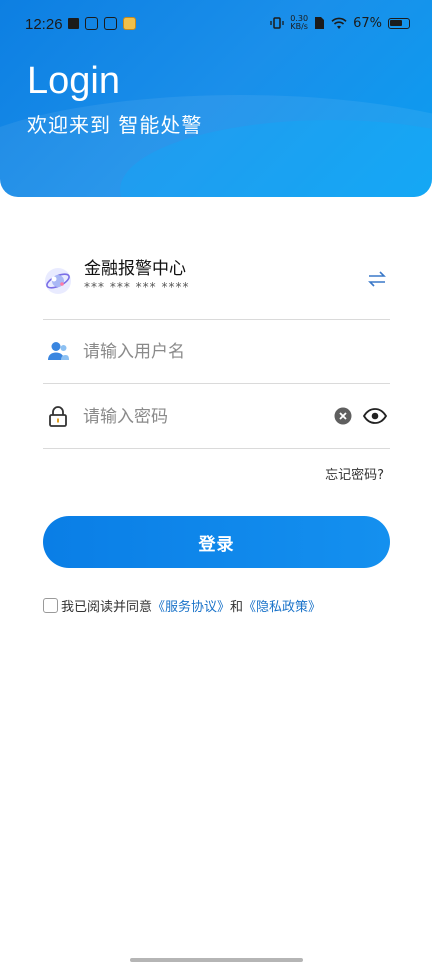 Image resolution: width=432 pixels, height=964 pixels. Describe the element at coordinates (377, 279) in the screenshot. I see `switch-arrows-icon` at that location.